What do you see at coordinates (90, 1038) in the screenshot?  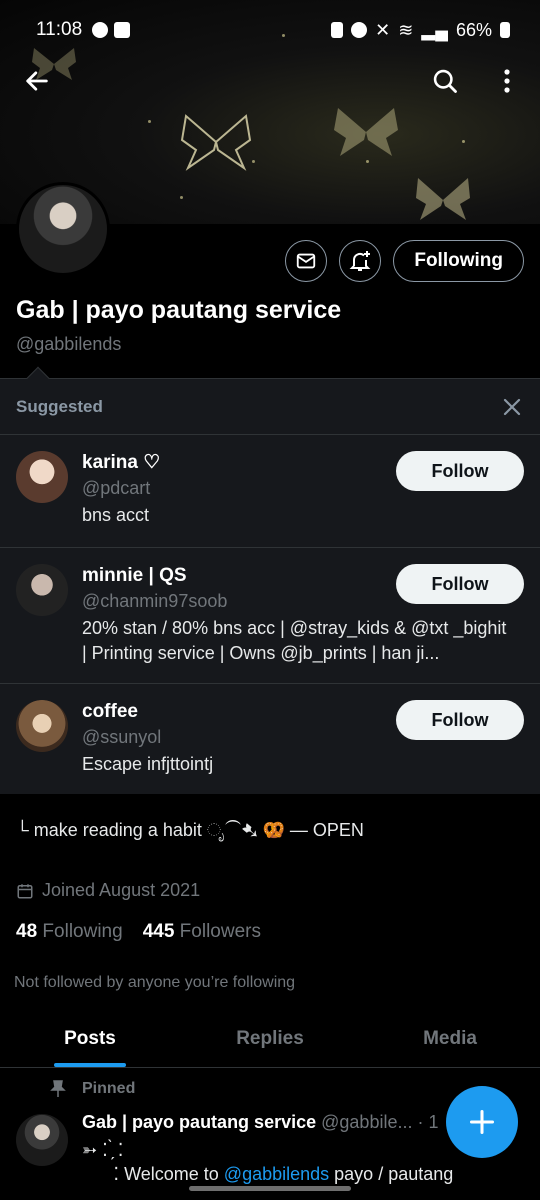 I see `tab-posts: Posts` at bounding box center [90, 1038].